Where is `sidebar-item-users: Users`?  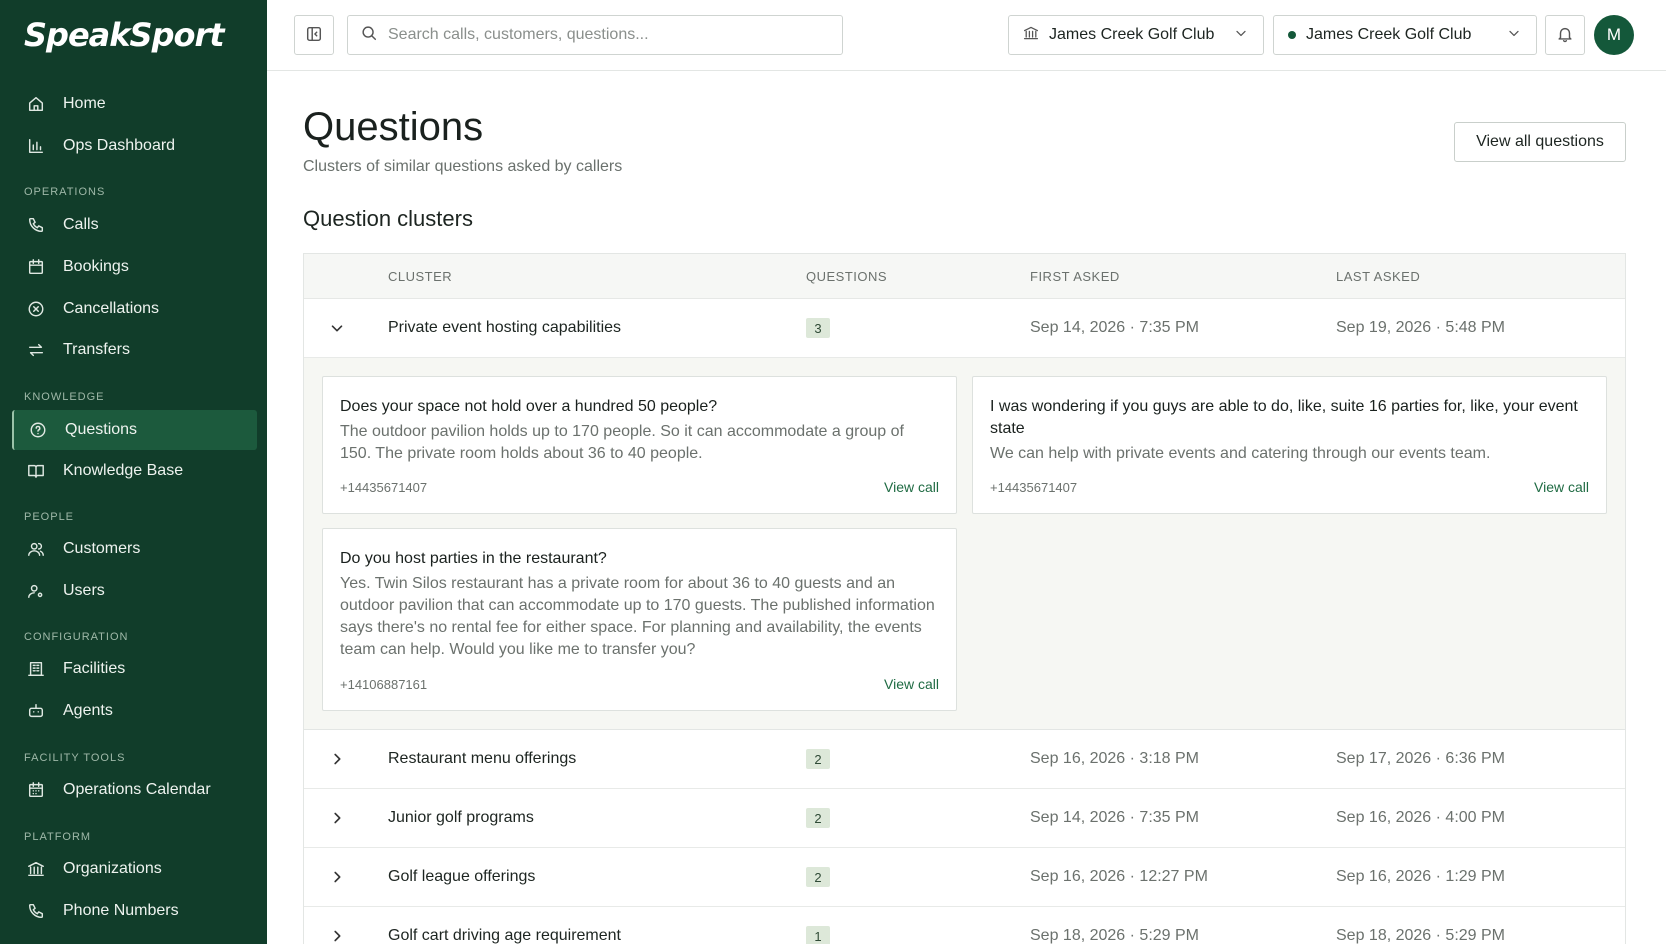
sidebar-item-users: Users is located at coordinates (134, 591).